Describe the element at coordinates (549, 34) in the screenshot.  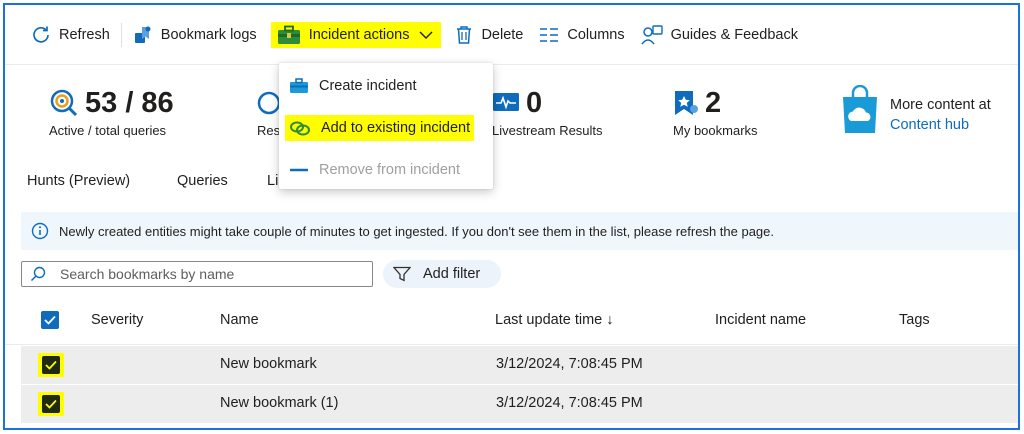
I see `columns-icon` at that location.